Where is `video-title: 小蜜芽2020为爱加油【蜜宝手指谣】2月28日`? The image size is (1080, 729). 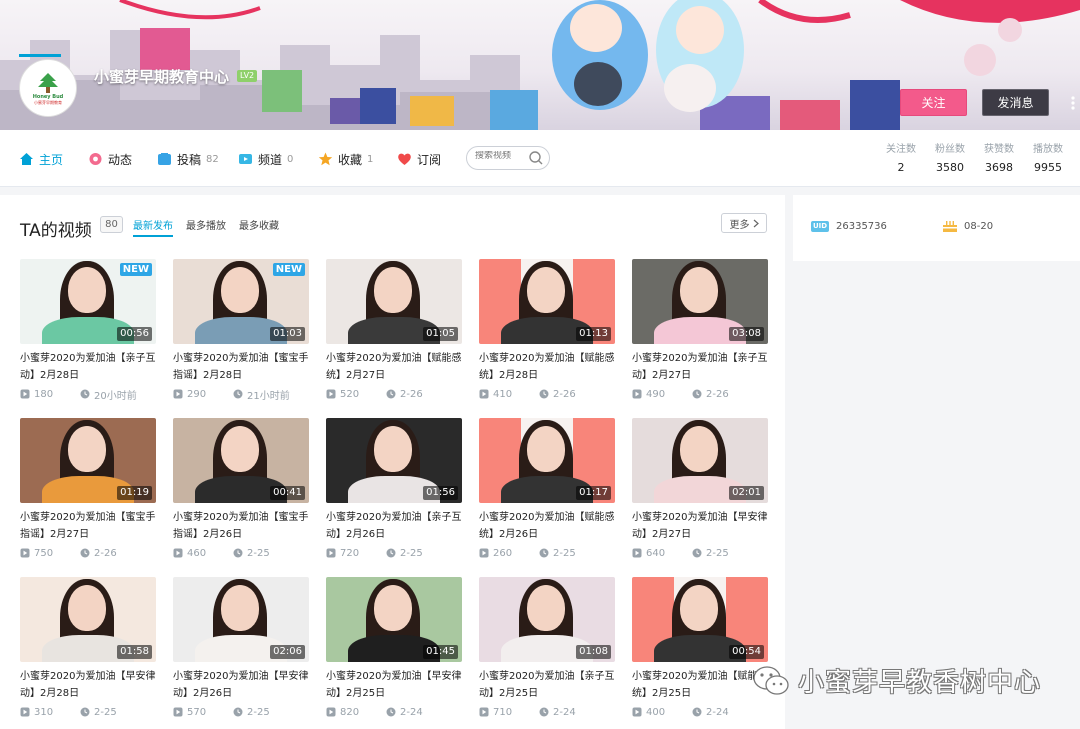 video-title: 小蜜芽2020为爱加油【蜜宝手指谣】2月28日 is located at coordinates (241, 367).